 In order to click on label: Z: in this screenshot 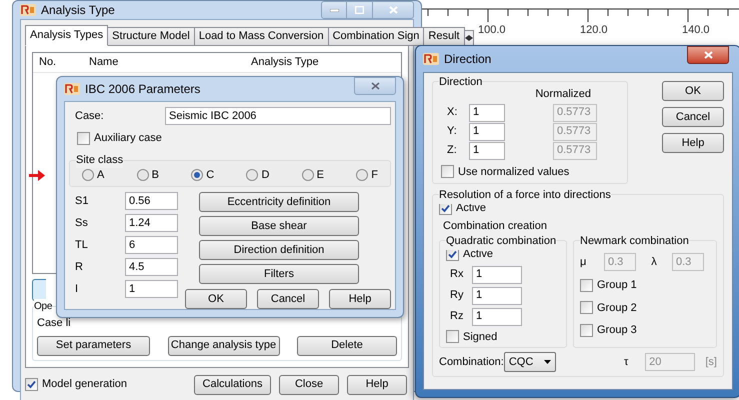, I will do `click(452, 150)`.